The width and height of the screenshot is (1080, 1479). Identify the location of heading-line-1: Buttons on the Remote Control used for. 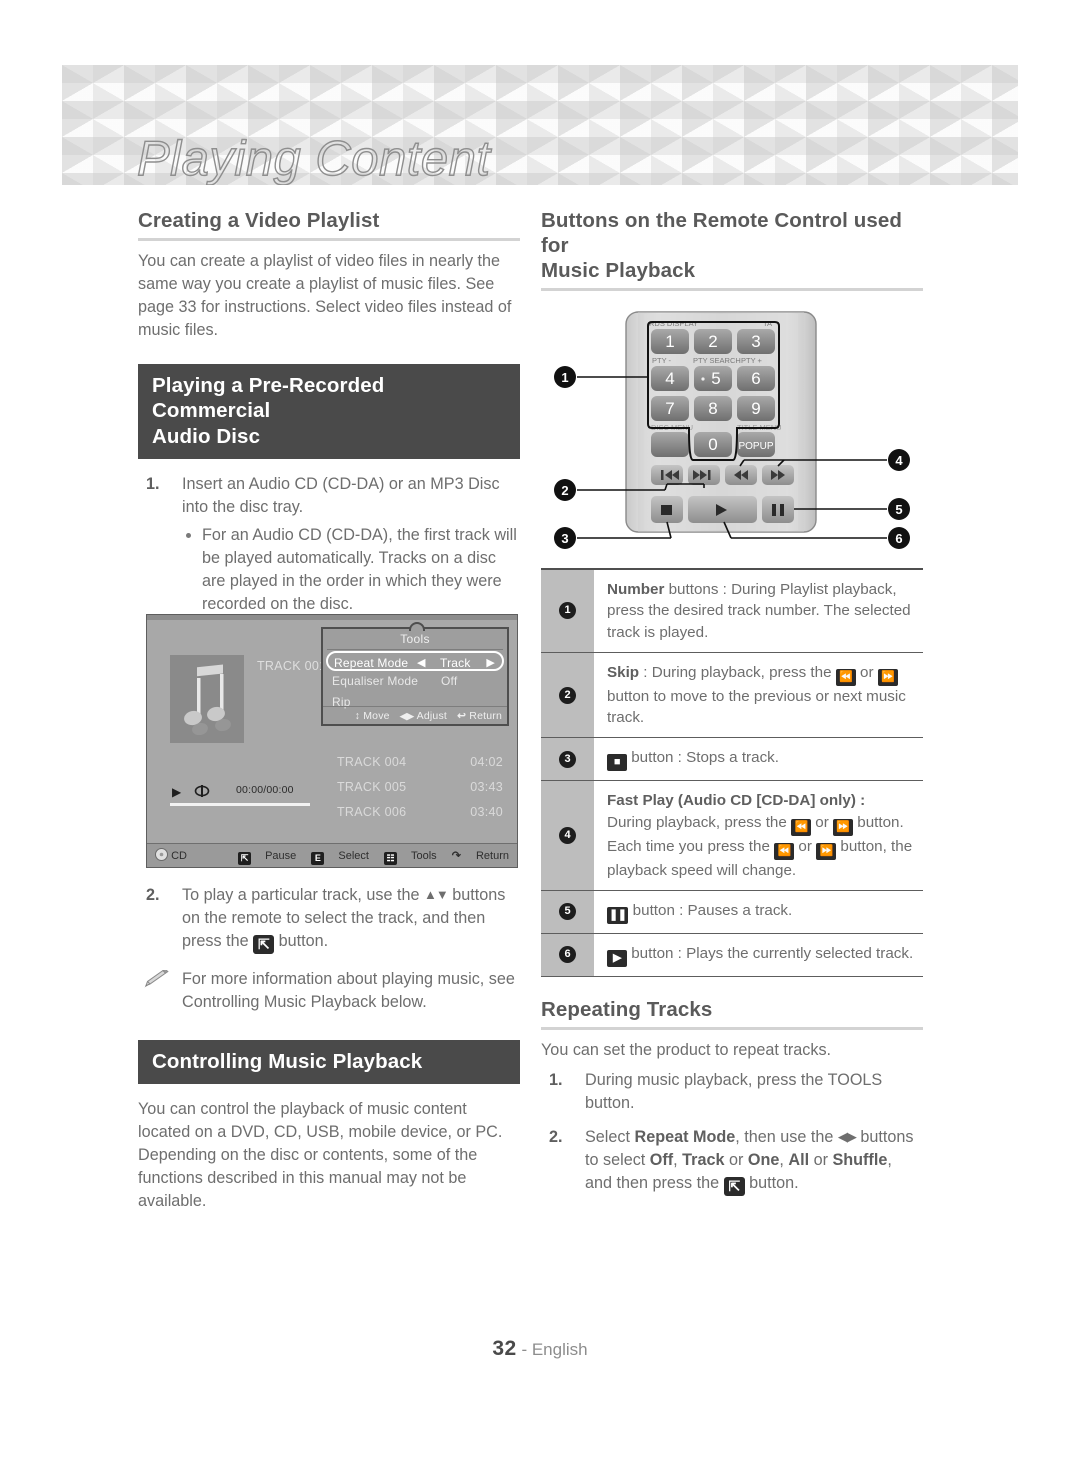
(721, 233).